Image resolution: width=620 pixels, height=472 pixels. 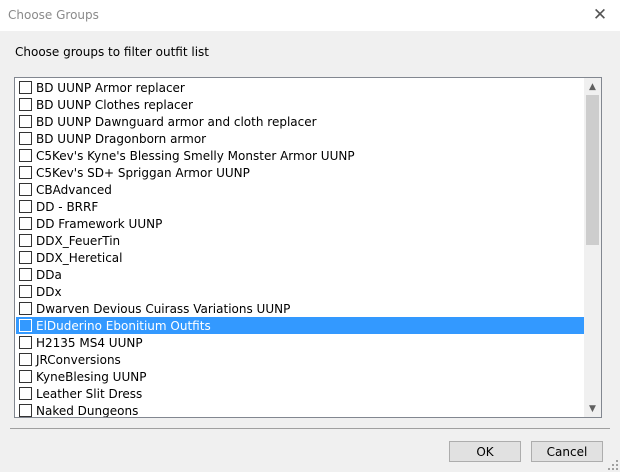 What do you see at coordinates (300, 410) in the screenshot?
I see `list-item: Naked Dungeons` at bounding box center [300, 410].